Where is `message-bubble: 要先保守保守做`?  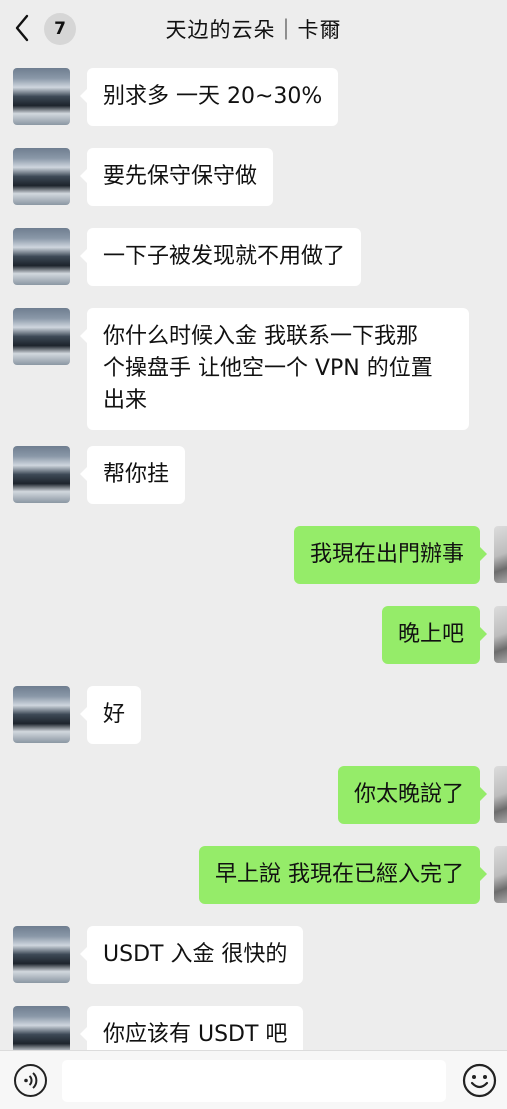 message-bubble: 要先保守保守做 is located at coordinates (176, 177).